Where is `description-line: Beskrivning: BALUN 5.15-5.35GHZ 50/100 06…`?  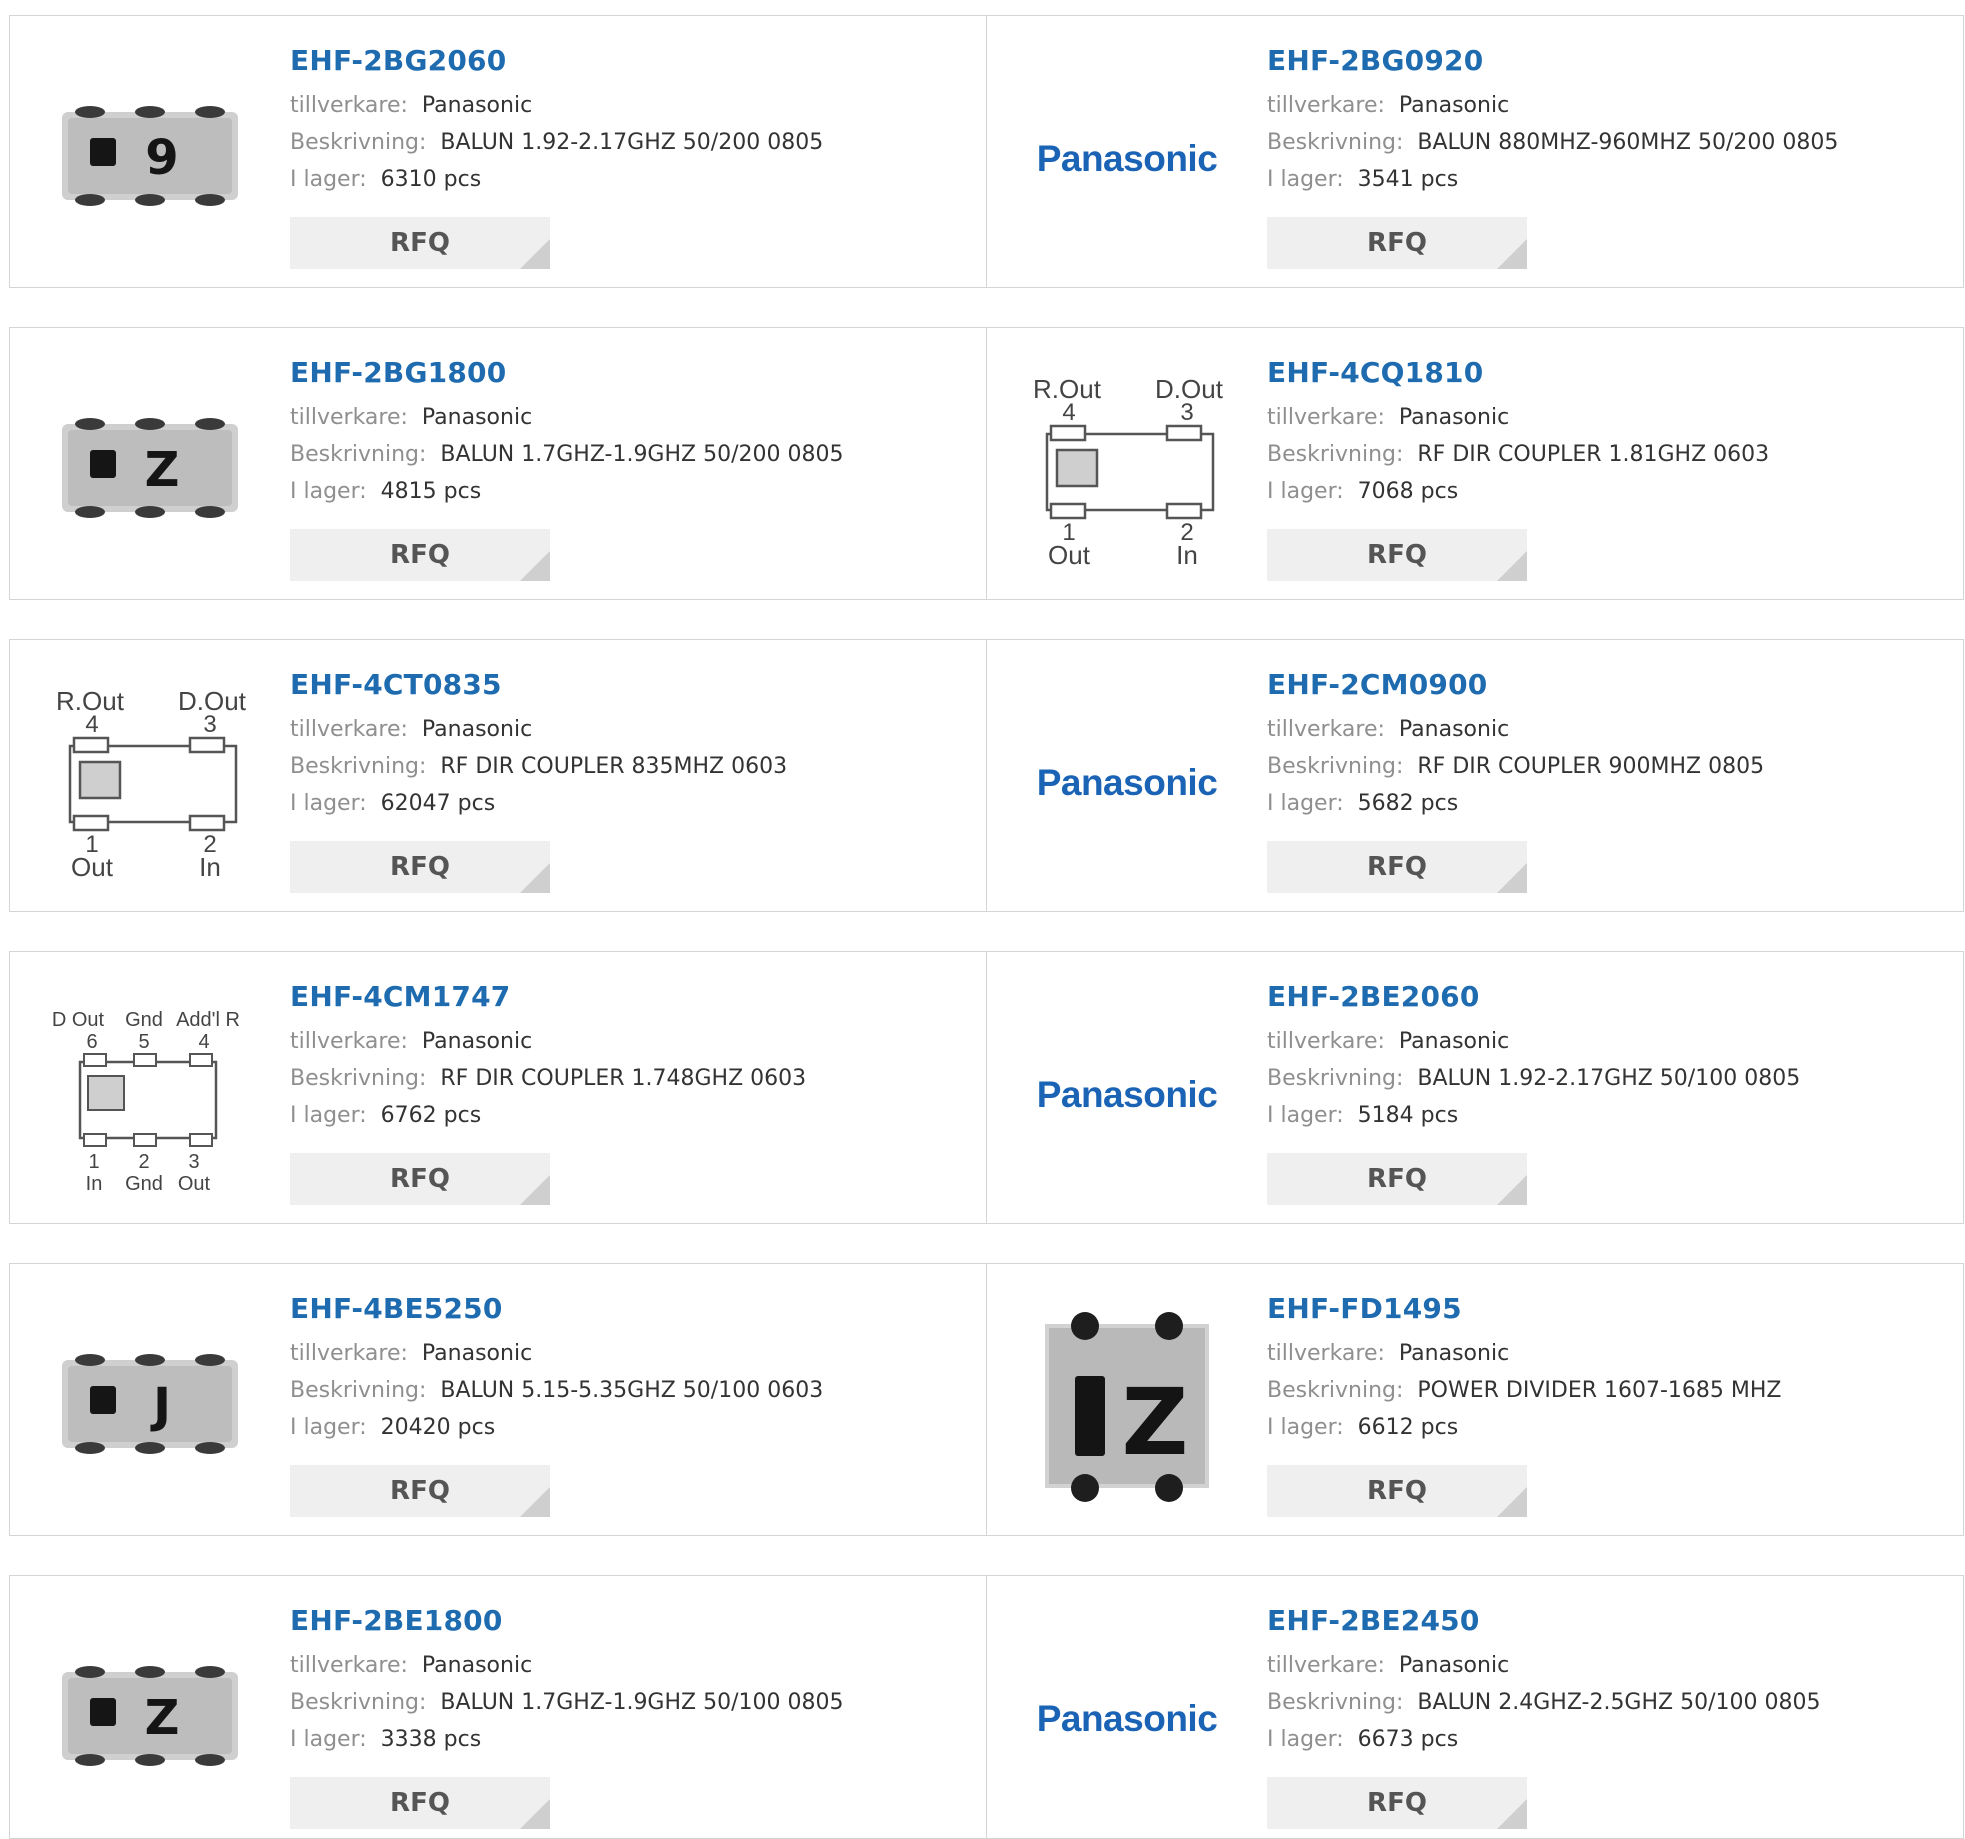
description-line: Beskrivning: BALUN 5.15-5.35GHZ 50/100 06… is located at coordinates (556, 1390).